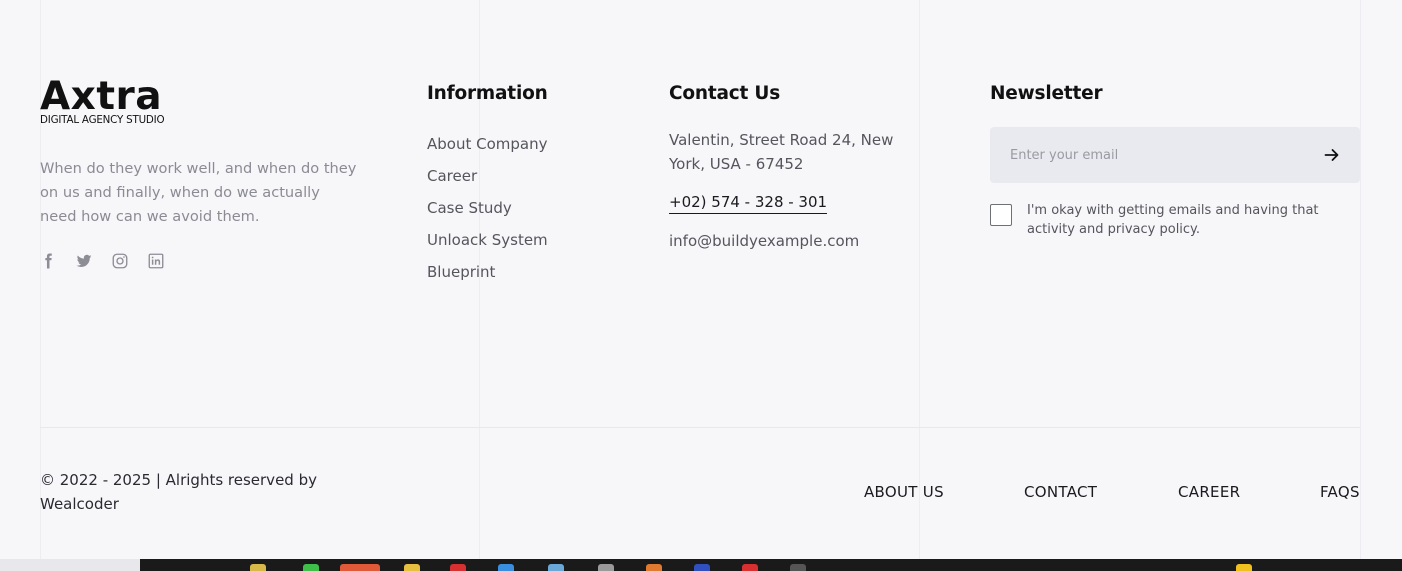  I want to click on contact-heading: Contact Us, so click(725, 93).